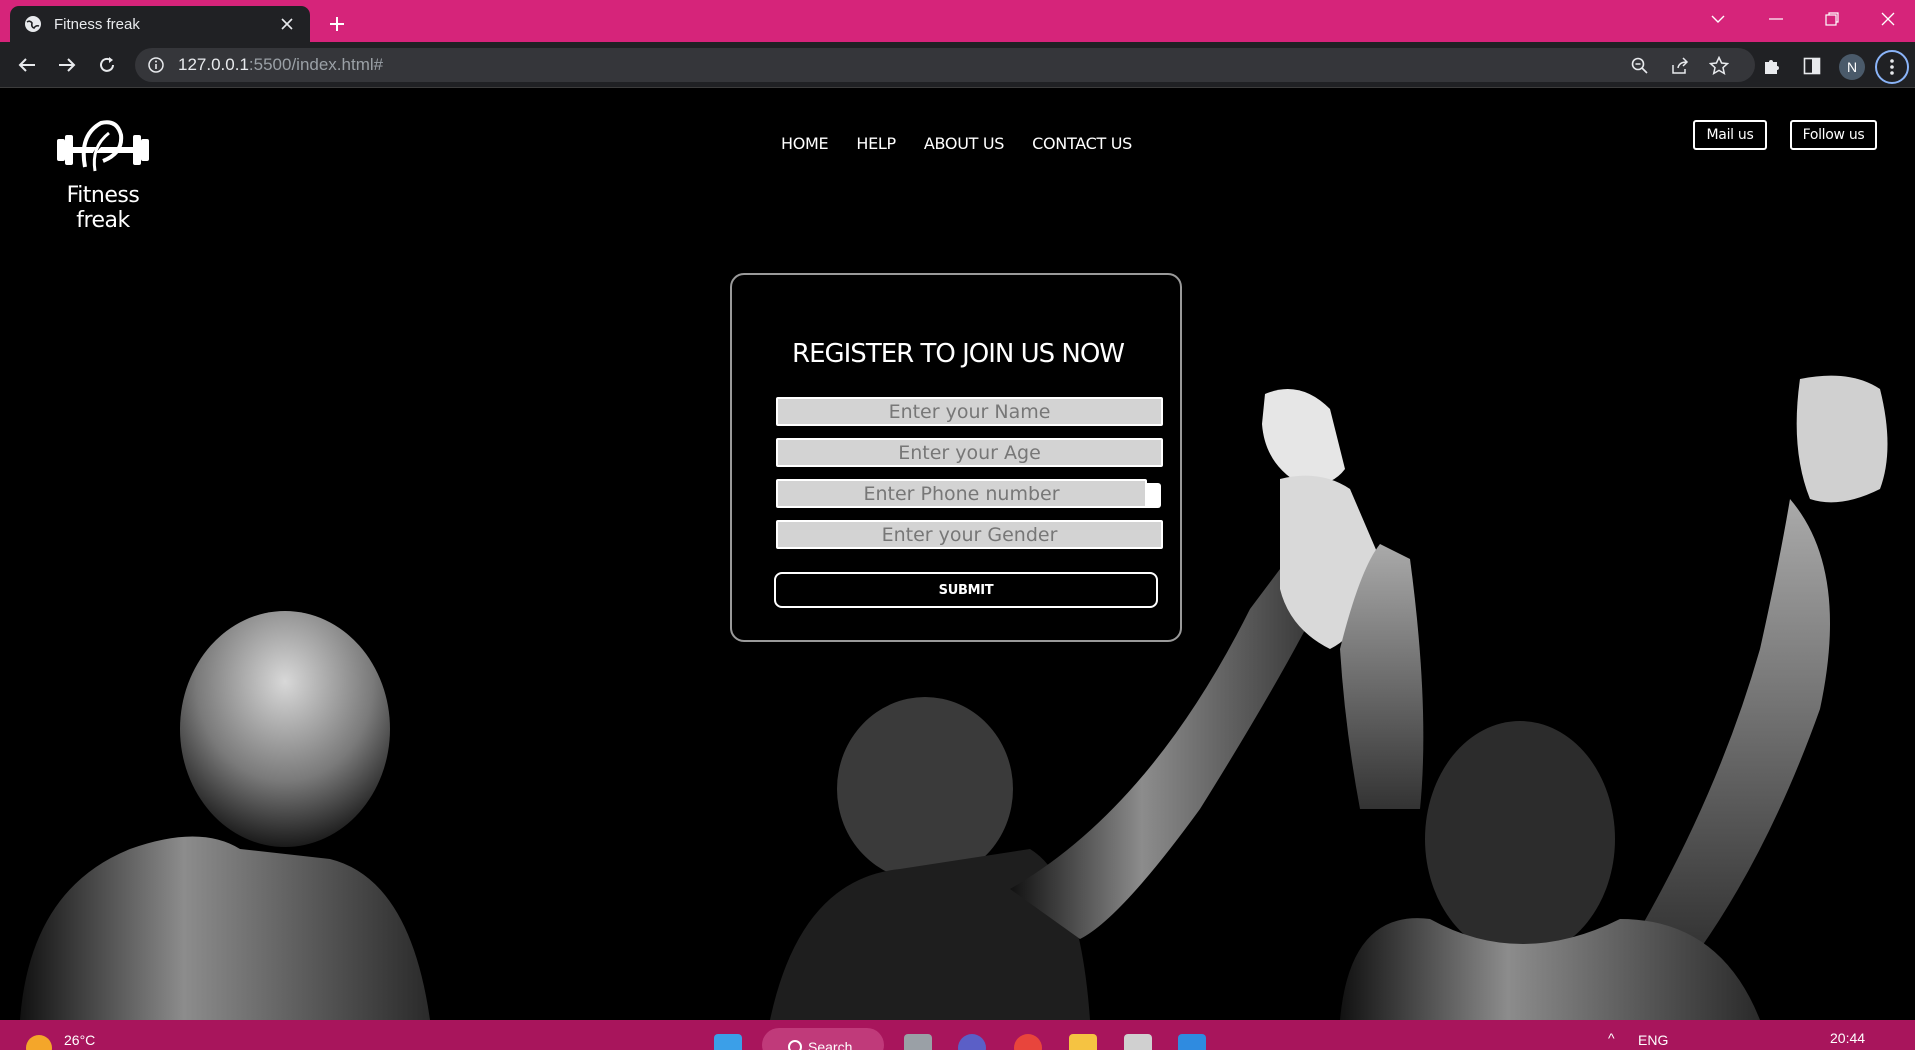 This screenshot has width=1915, height=1050. What do you see at coordinates (1812, 66) in the screenshot?
I see `side-panel-icon` at bounding box center [1812, 66].